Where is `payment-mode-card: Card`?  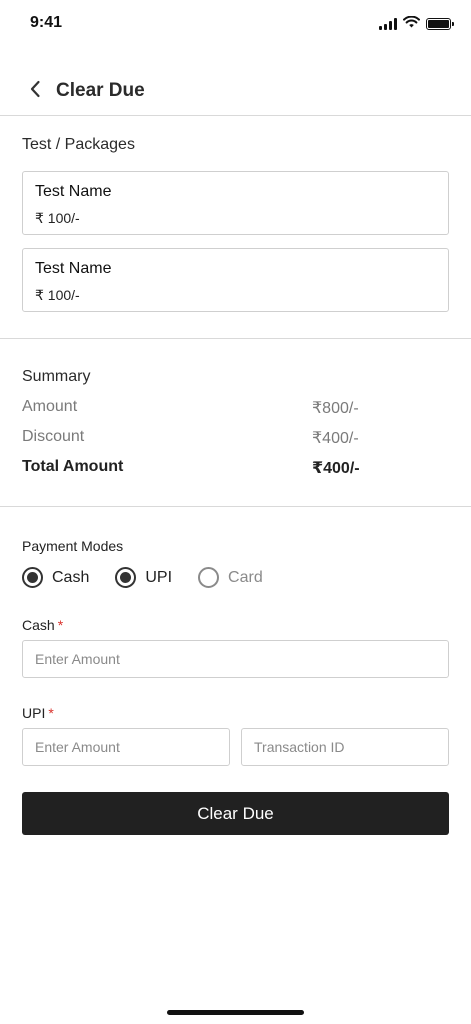
payment-mode-card: Card is located at coordinates (230, 577).